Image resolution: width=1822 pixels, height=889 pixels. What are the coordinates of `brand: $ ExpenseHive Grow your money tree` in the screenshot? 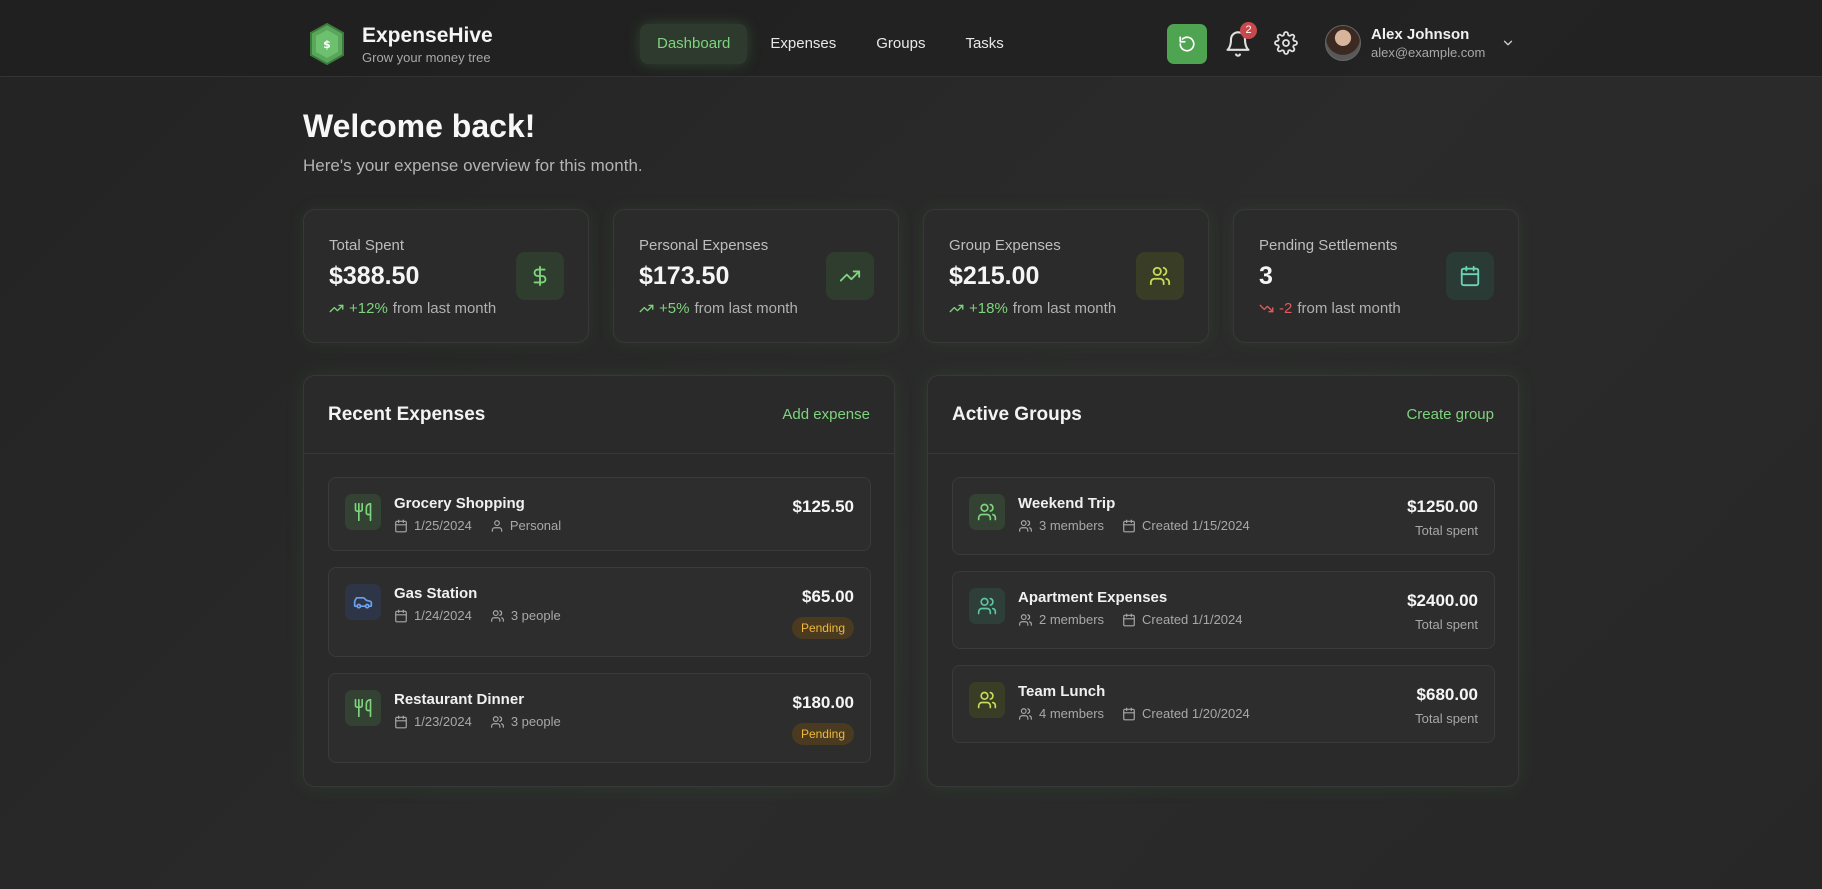 It's located at (400, 44).